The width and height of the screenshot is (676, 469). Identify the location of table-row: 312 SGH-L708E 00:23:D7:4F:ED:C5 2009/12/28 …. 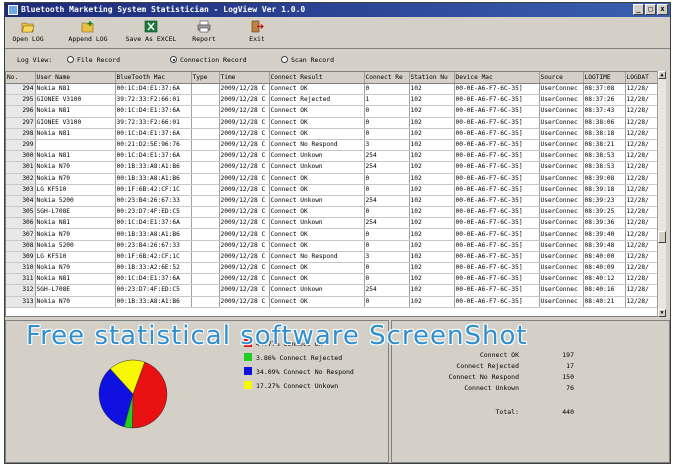
(333, 290).